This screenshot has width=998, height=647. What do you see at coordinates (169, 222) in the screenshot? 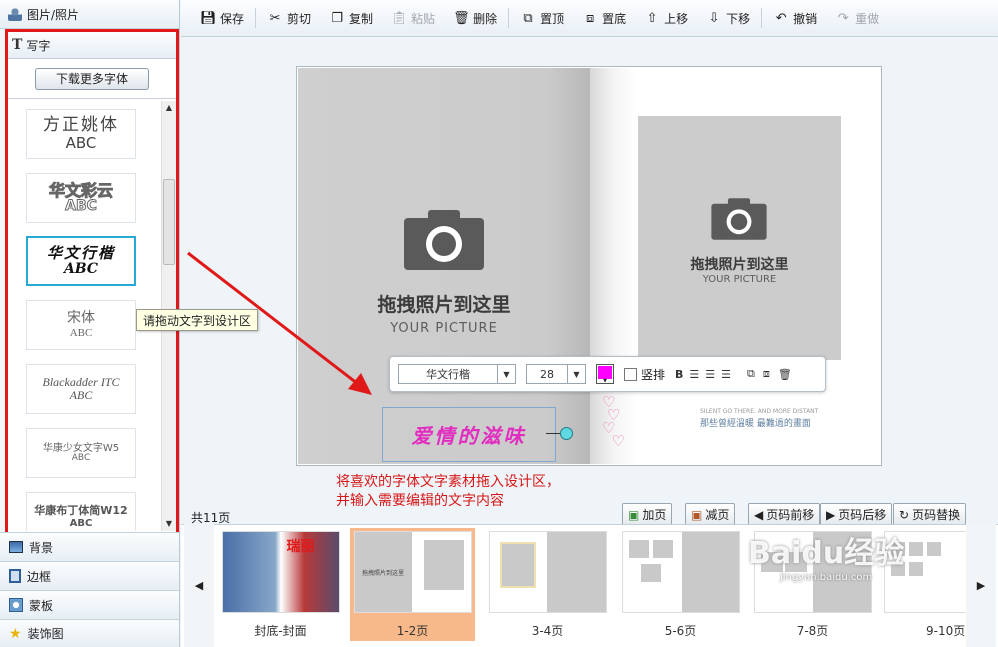
I see `scrollbar-thumb` at bounding box center [169, 222].